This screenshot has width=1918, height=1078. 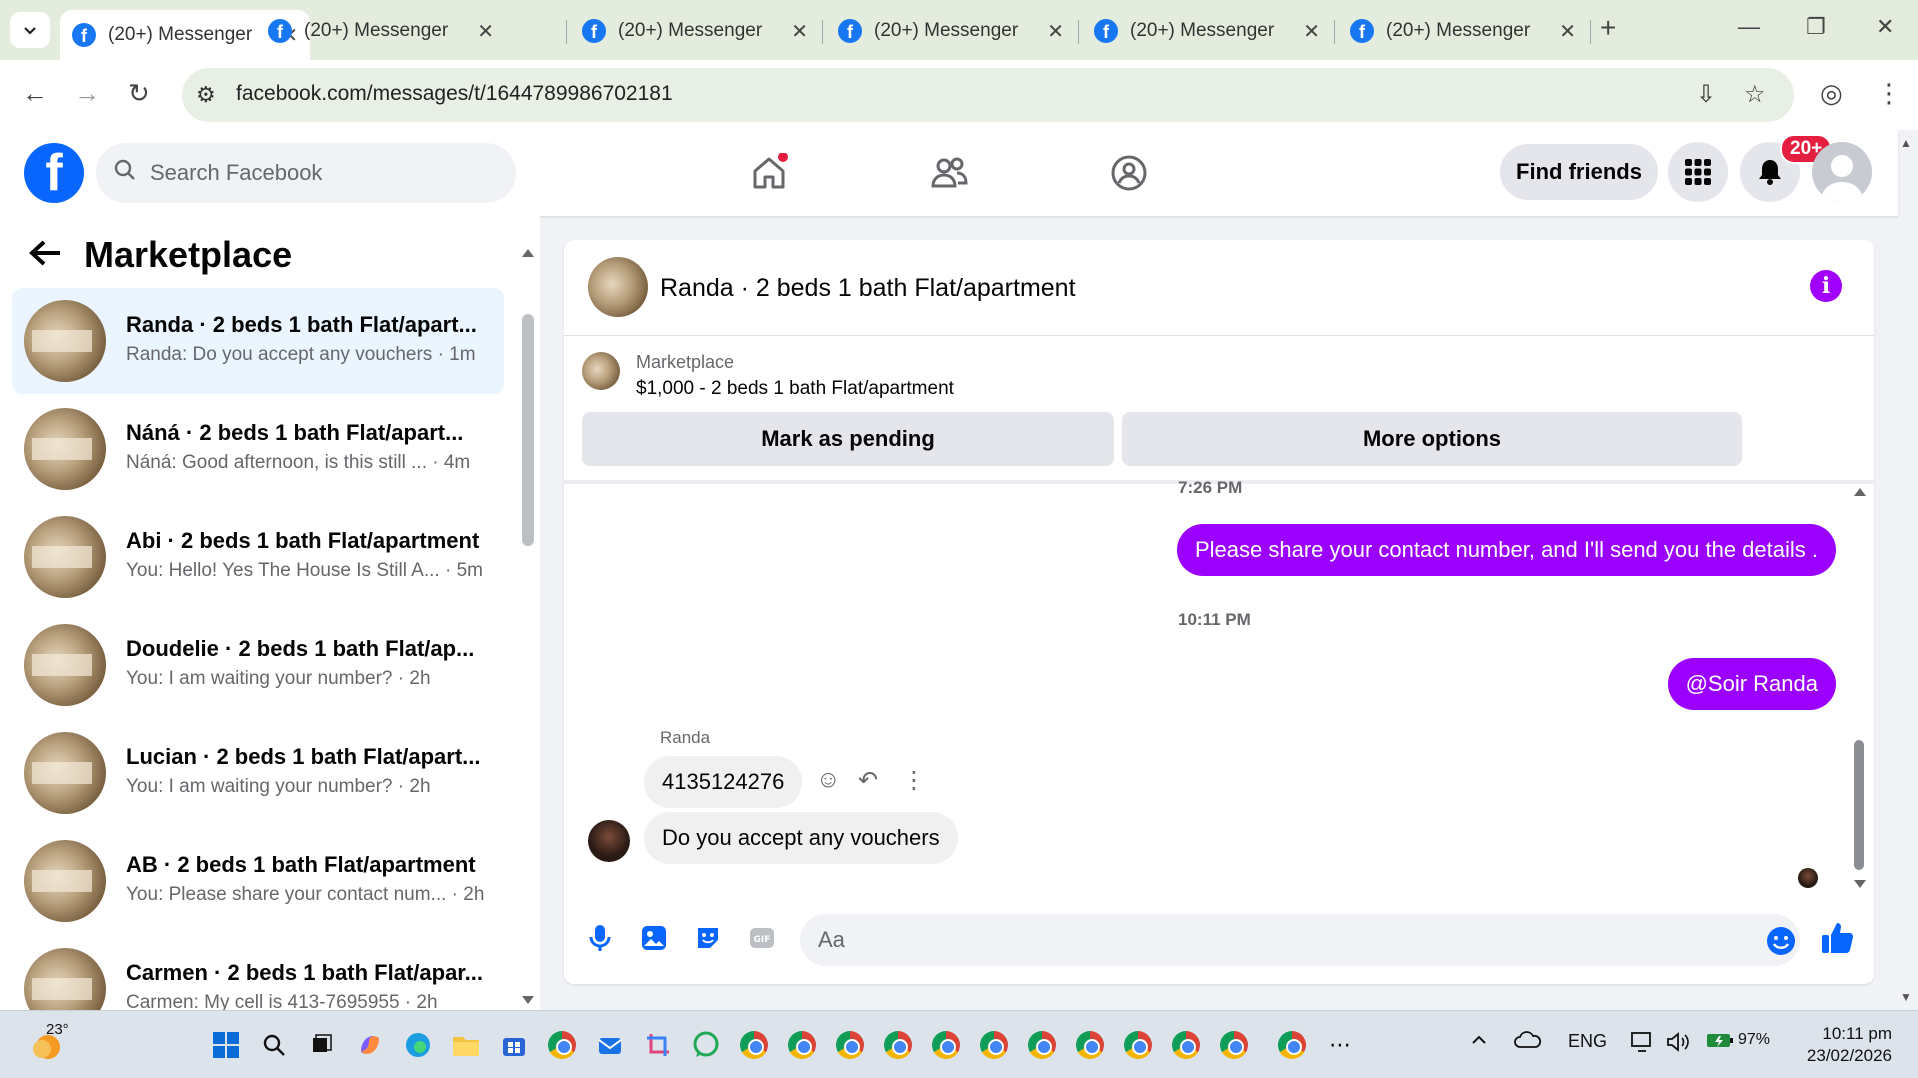 What do you see at coordinates (1479, 1042) in the screenshot?
I see `show-hidden-icons-chevron` at bounding box center [1479, 1042].